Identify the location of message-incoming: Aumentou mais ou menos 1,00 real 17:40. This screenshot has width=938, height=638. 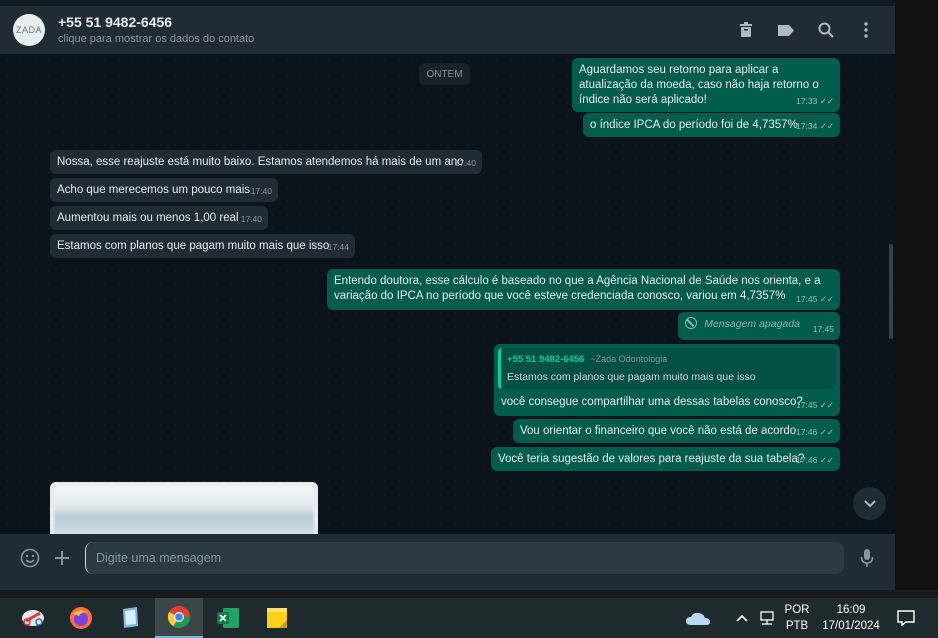
(159, 218).